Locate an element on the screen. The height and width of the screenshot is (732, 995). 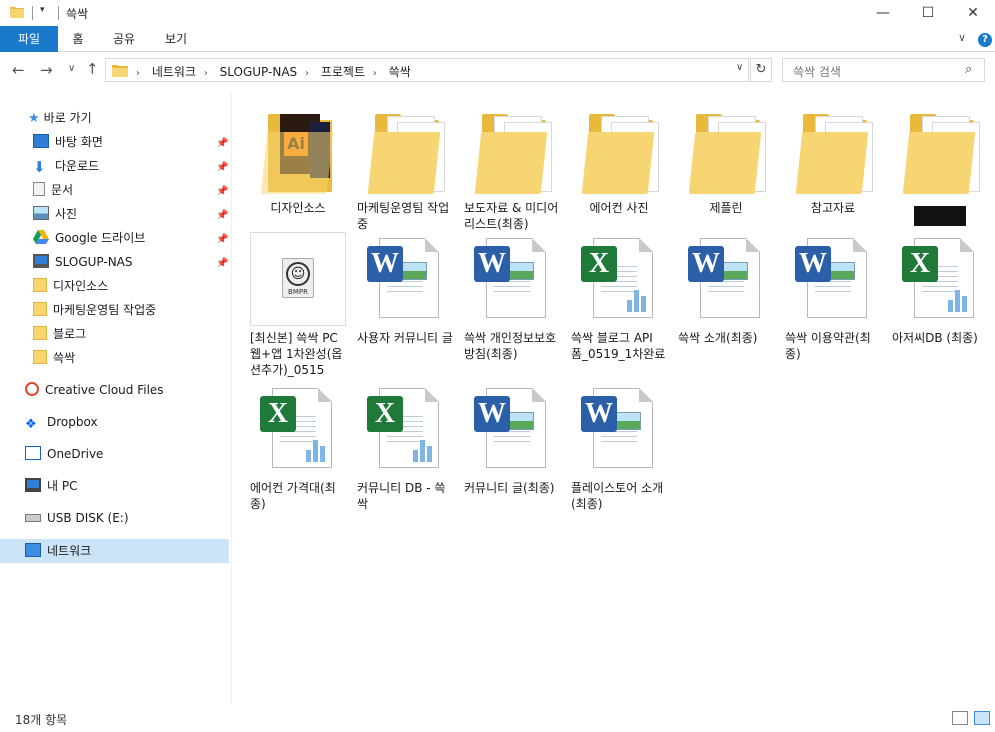
file-item: 마케팅운영팀 작업중 is located at coordinates (405, 167).